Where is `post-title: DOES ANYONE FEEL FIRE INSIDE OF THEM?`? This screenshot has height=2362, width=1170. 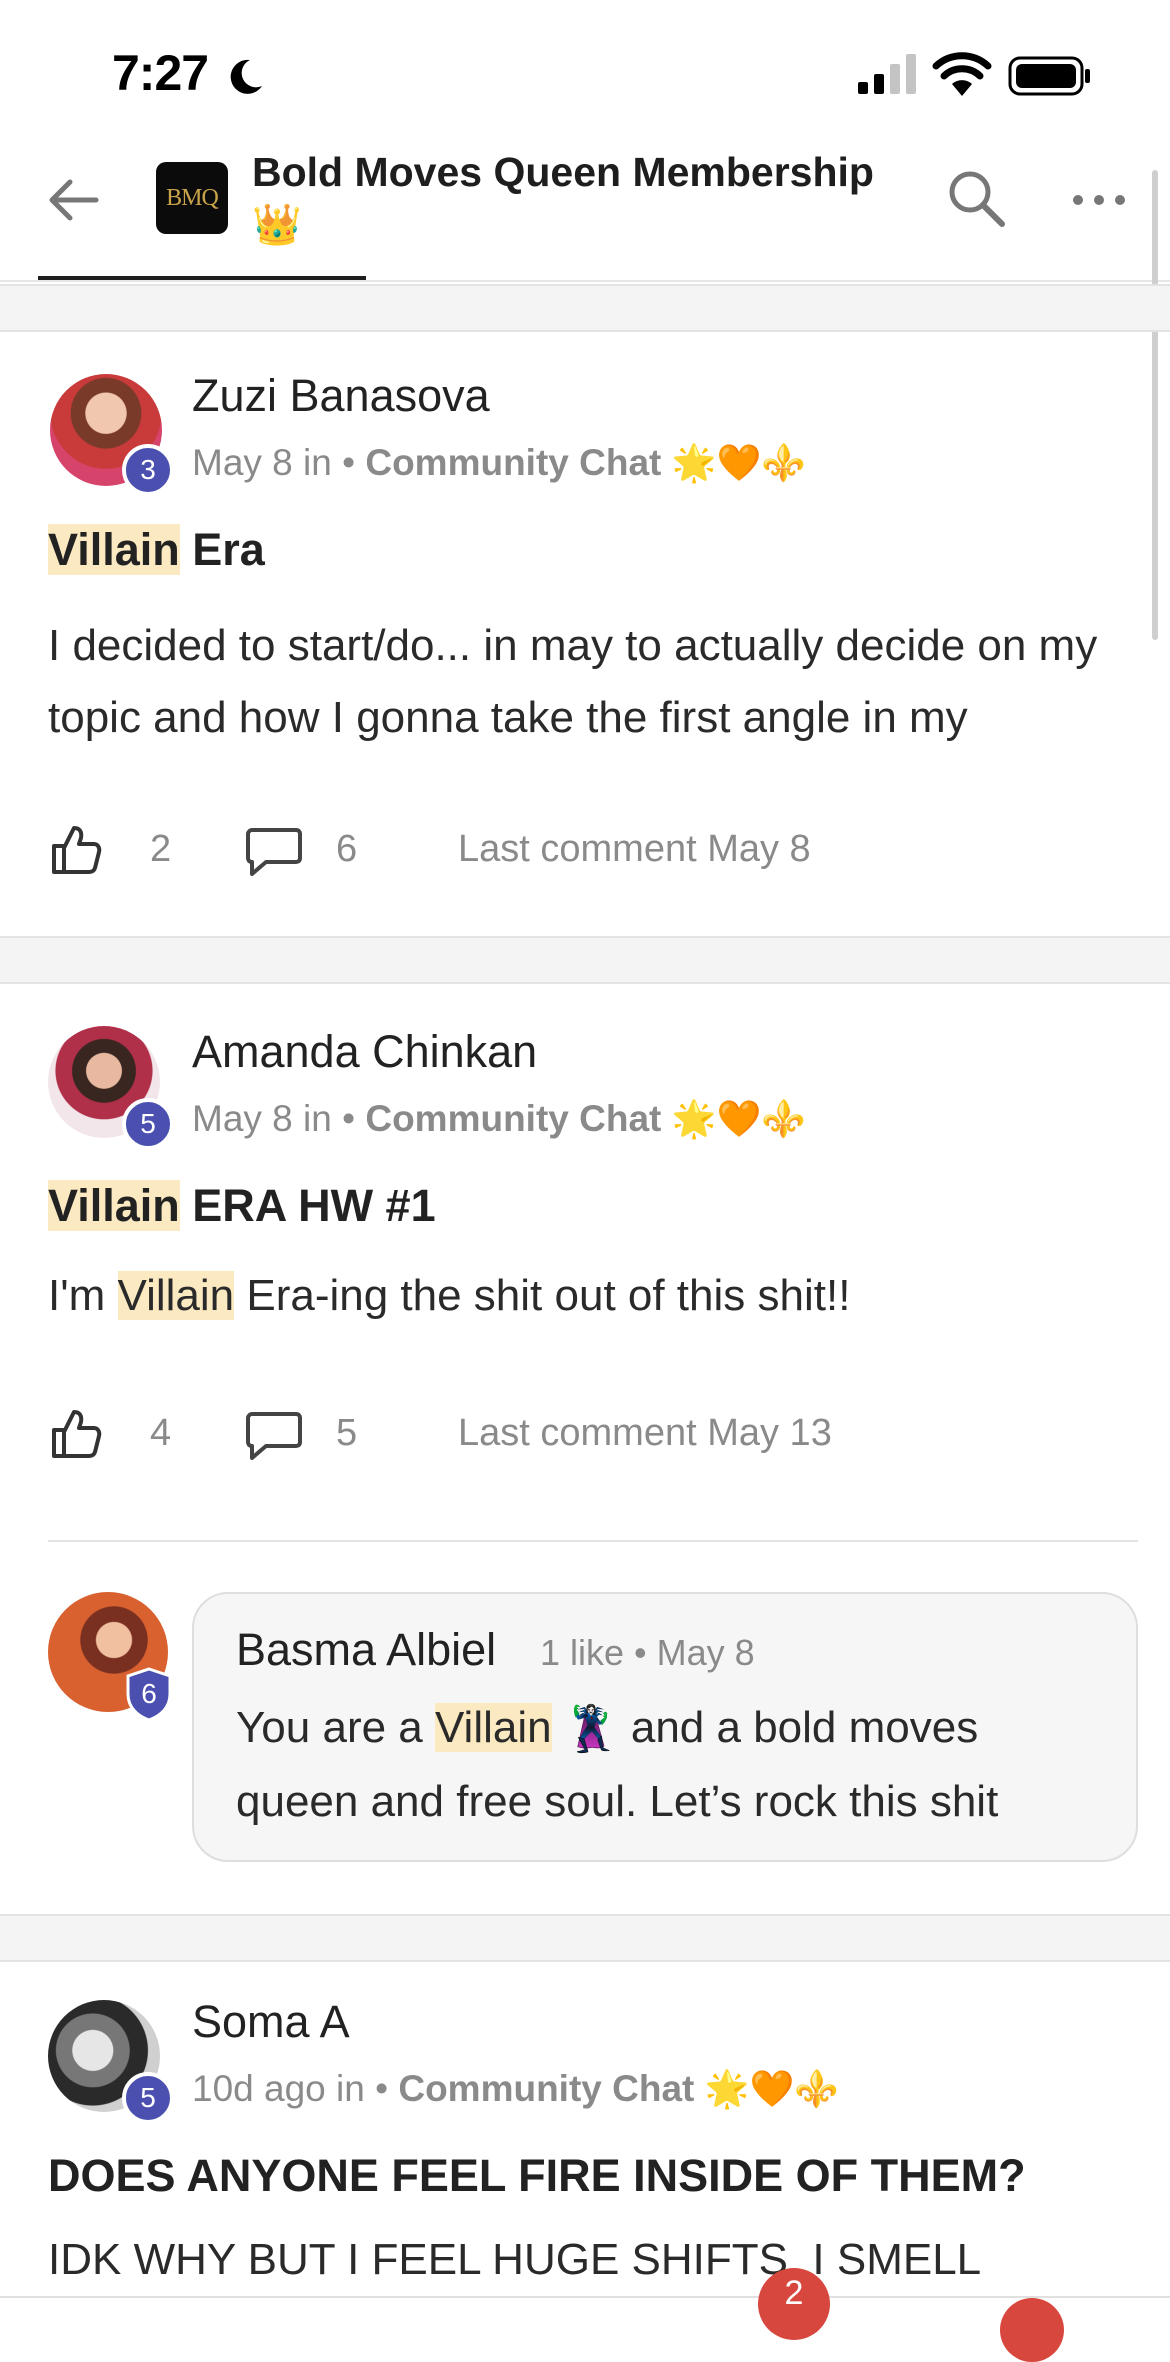 post-title: DOES ANYONE FEEL FIRE INSIDE OF THEM? is located at coordinates (537, 2176).